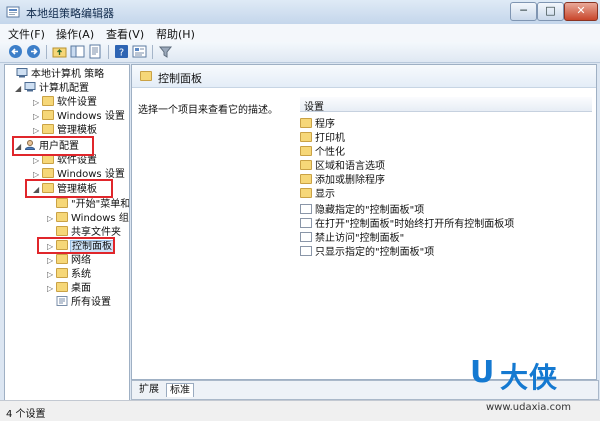  What do you see at coordinates (175, 34) in the screenshot?
I see `menu-help: 帮助(H)` at bounding box center [175, 34].